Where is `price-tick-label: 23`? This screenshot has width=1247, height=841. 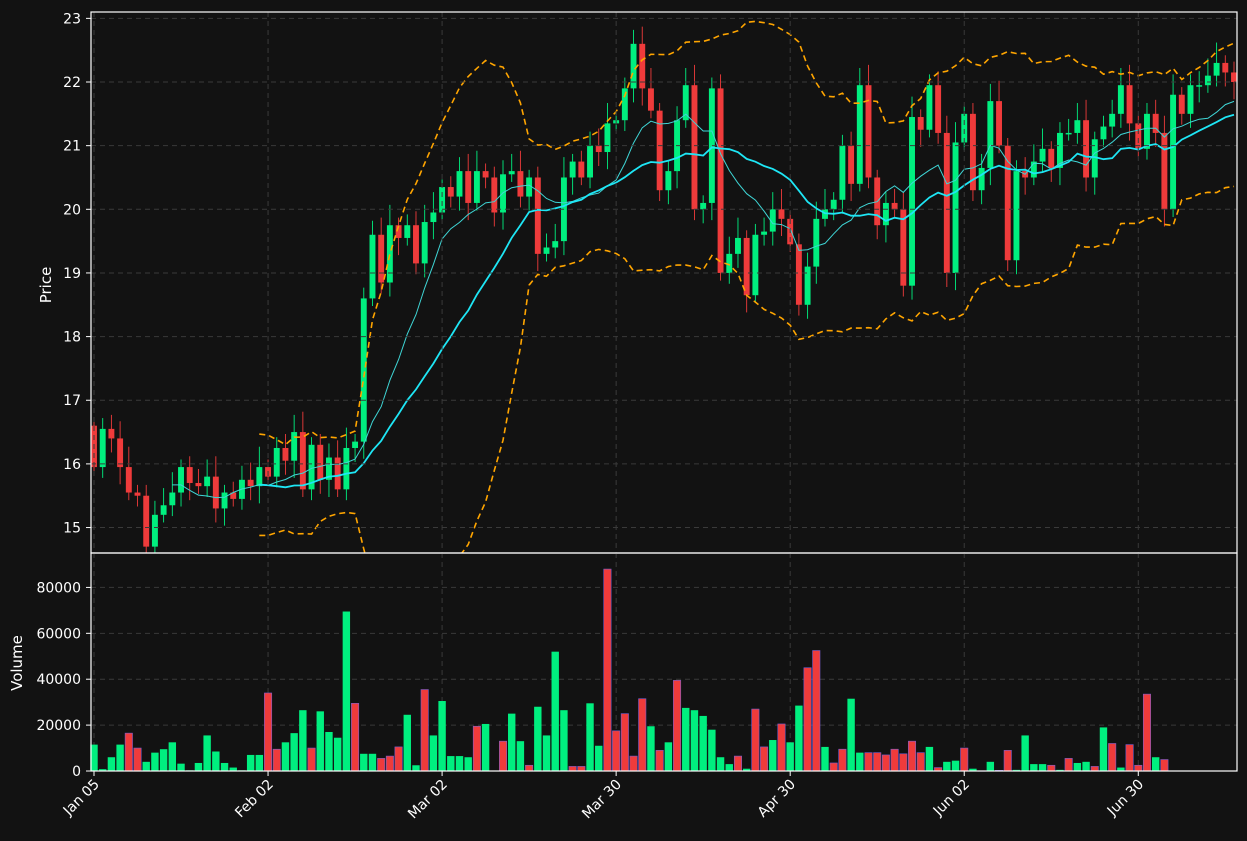
price-tick-label: 23 is located at coordinates (72, 19).